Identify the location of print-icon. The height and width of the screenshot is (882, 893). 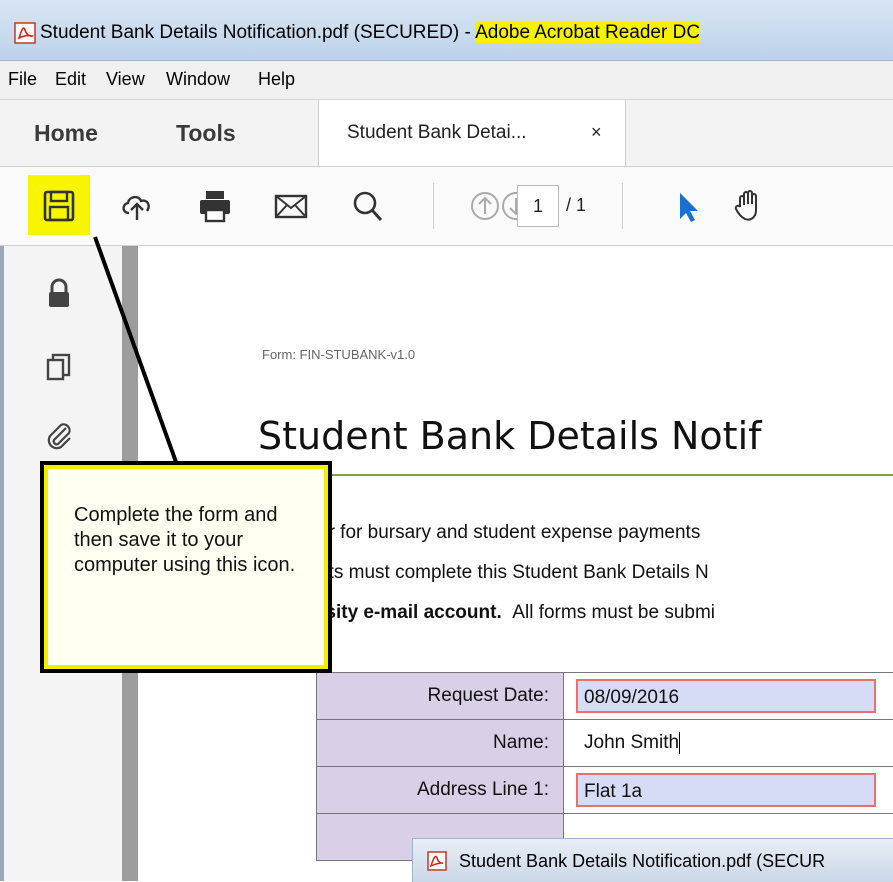
(215, 206).